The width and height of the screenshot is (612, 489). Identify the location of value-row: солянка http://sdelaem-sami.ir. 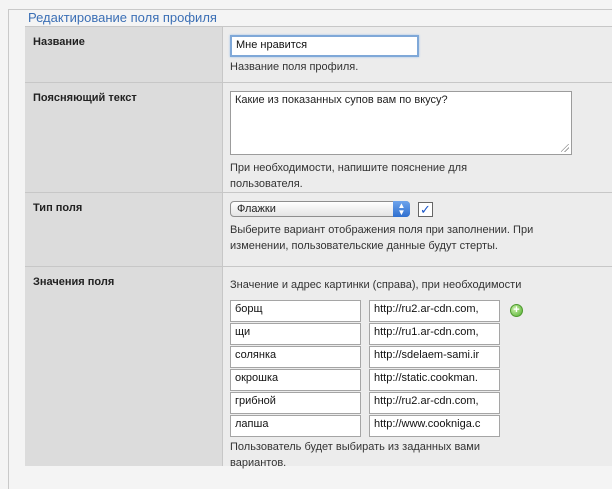
(421, 356).